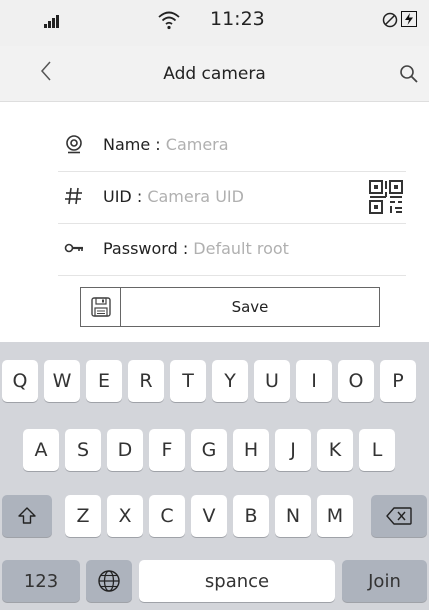 The image size is (429, 610). What do you see at coordinates (335, 516) in the screenshot?
I see `key-m: M` at bounding box center [335, 516].